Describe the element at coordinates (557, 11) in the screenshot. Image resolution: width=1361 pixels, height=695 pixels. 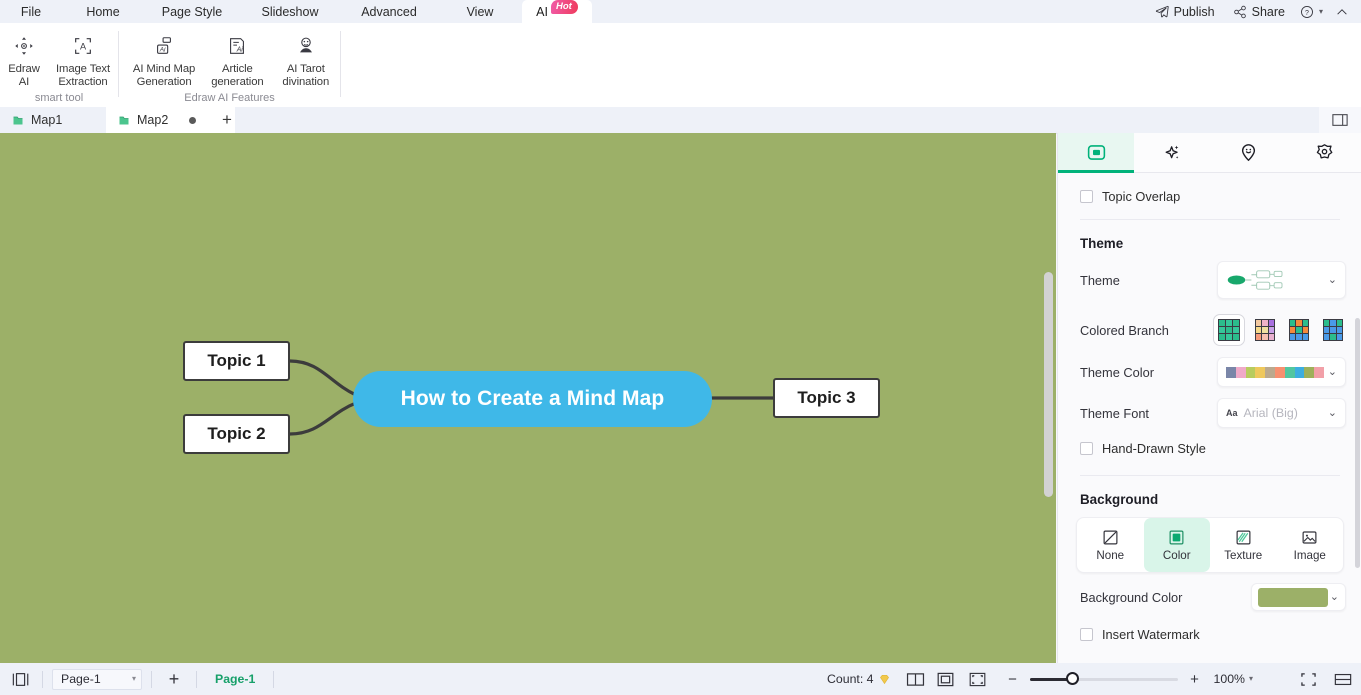
I see `menu-tab-ai: AI Hot` at that location.